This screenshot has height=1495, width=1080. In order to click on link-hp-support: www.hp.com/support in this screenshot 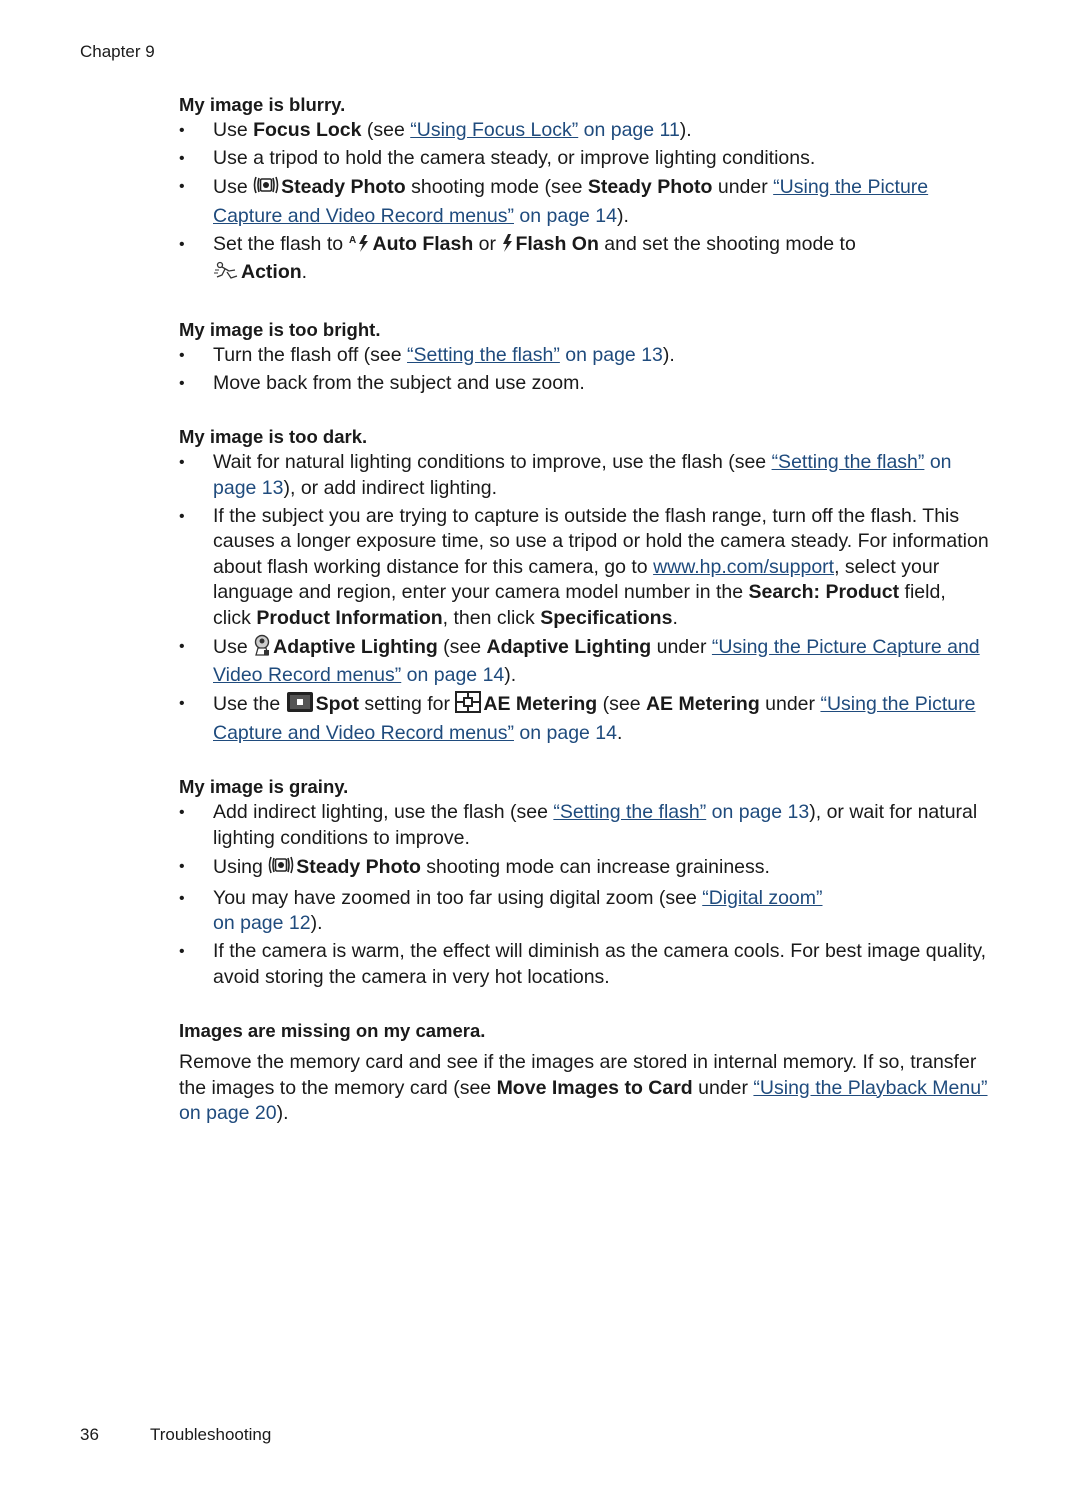, I will do `click(743, 567)`.